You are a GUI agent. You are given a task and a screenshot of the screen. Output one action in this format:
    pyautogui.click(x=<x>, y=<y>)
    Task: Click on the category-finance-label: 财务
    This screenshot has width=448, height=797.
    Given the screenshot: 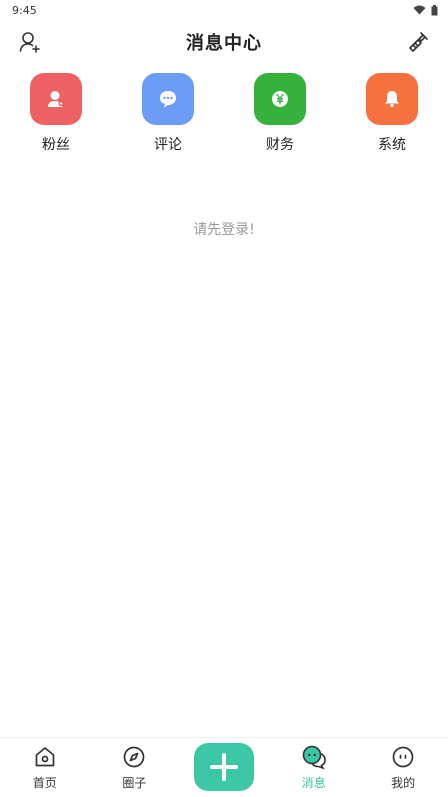 What is the action you would take?
    pyautogui.click(x=280, y=145)
    